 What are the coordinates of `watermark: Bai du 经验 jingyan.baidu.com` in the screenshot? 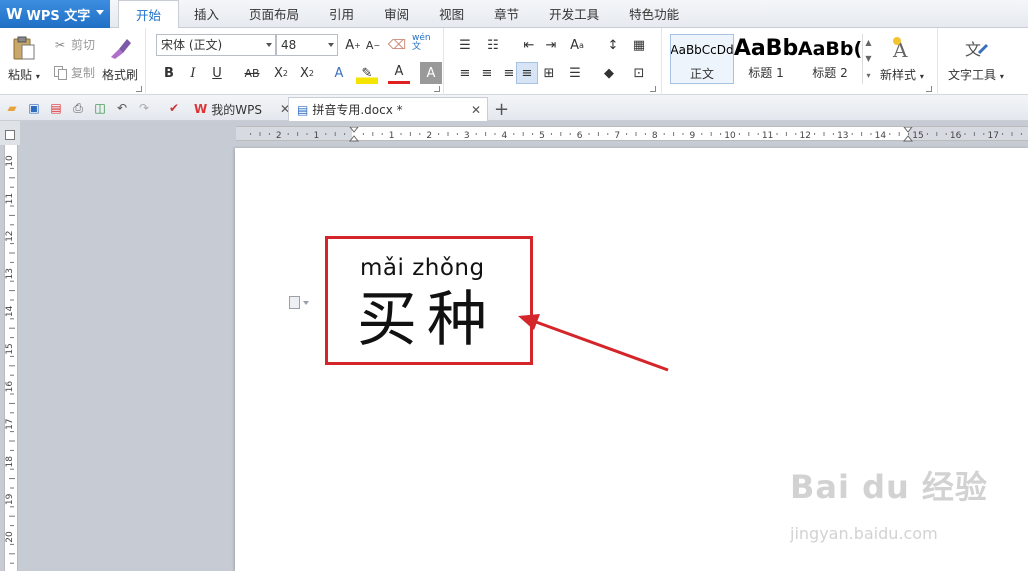 It's located at (889, 502).